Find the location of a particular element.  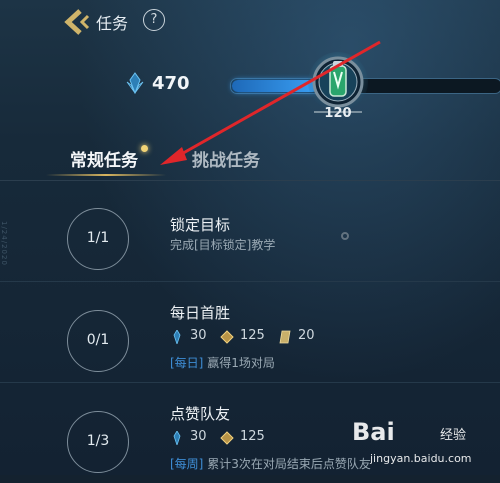

level-badge: 120 is located at coordinates (338, 87).